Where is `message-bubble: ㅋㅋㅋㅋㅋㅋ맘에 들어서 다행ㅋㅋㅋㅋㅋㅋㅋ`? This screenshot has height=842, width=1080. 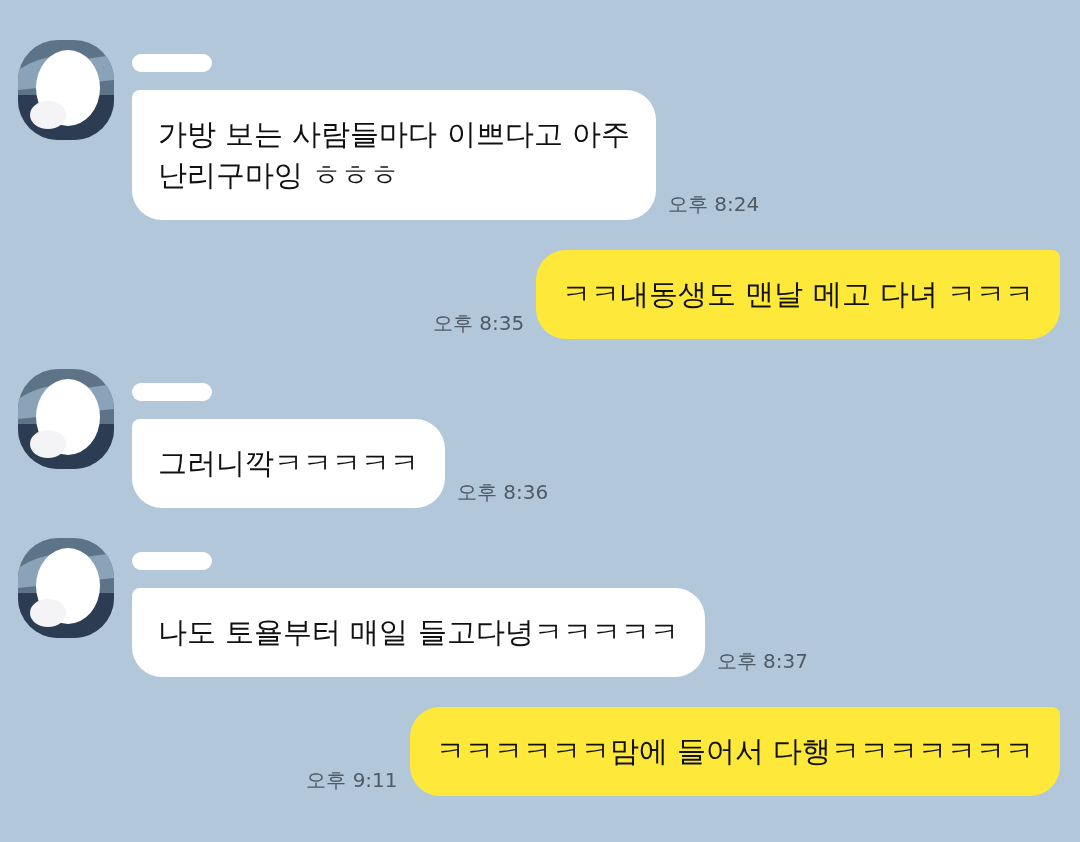 message-bubble: ㅋㅋㅋㅋㅋㅋ맘에 들어서 다행ㅋㅋㅋㅋㅋㅋㅋ is located at coordinates (734, 751).